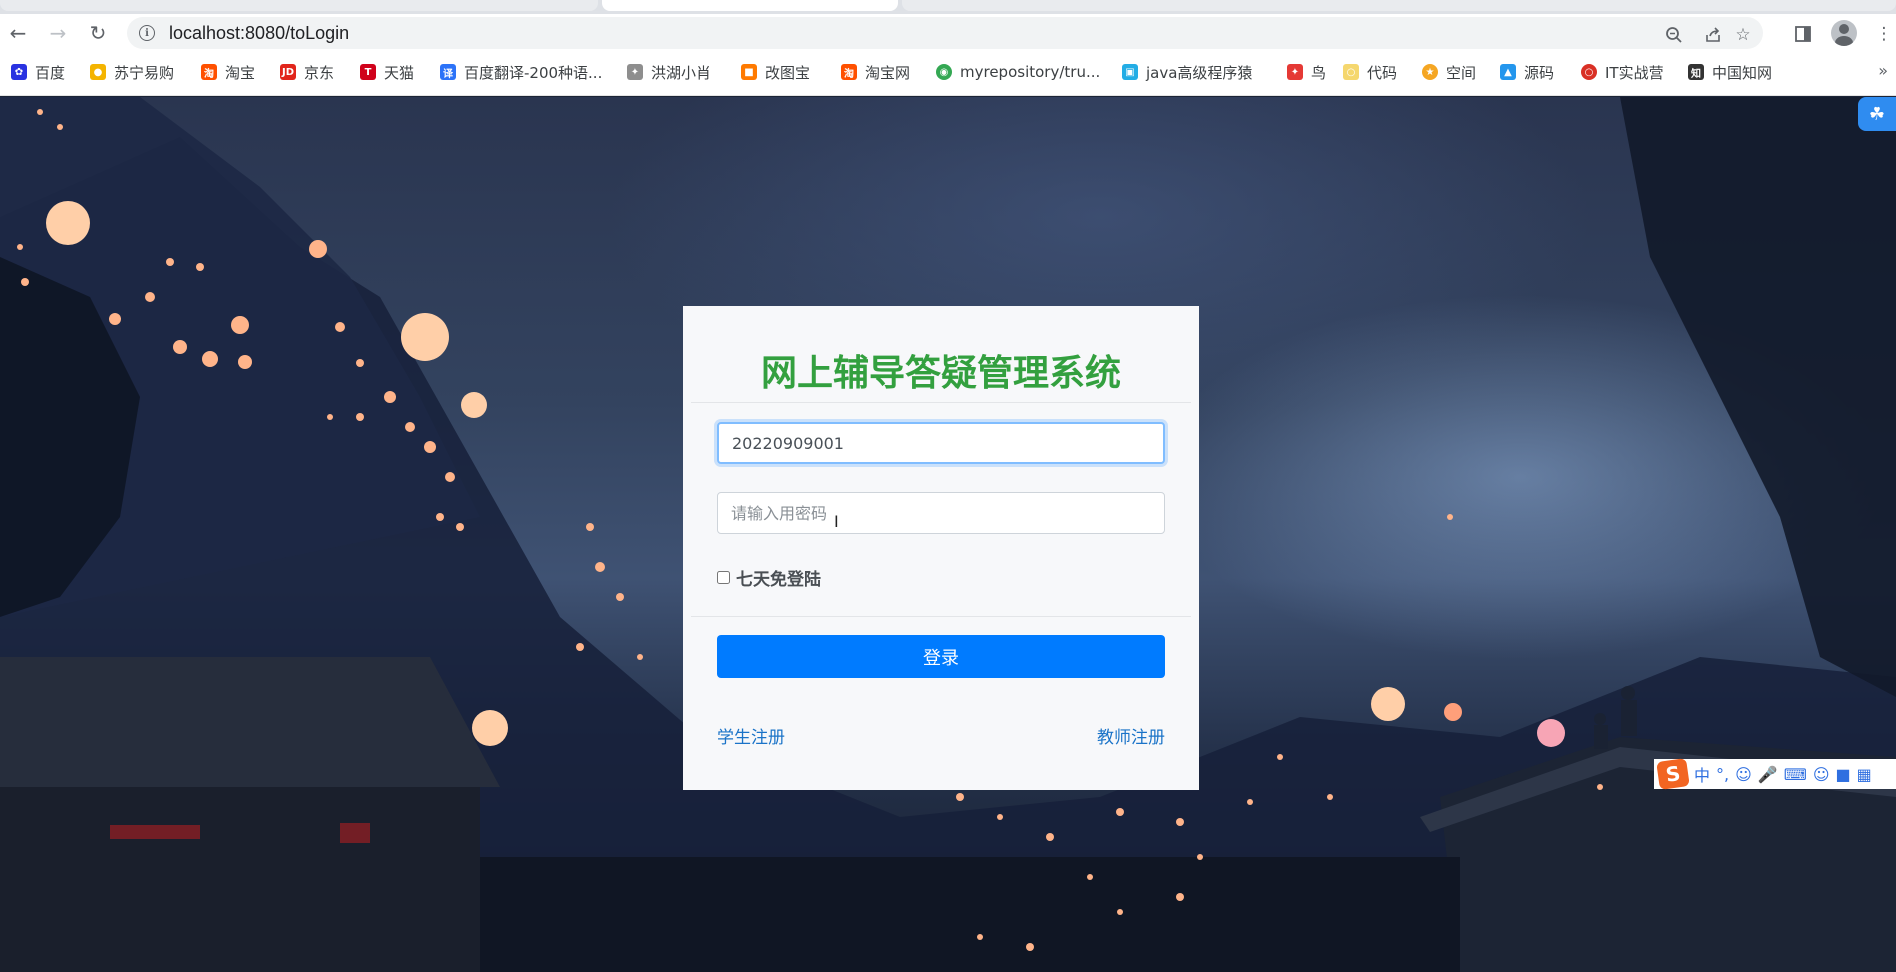  I want to click on bookmark-label: 改图宝, so click(788, 72).